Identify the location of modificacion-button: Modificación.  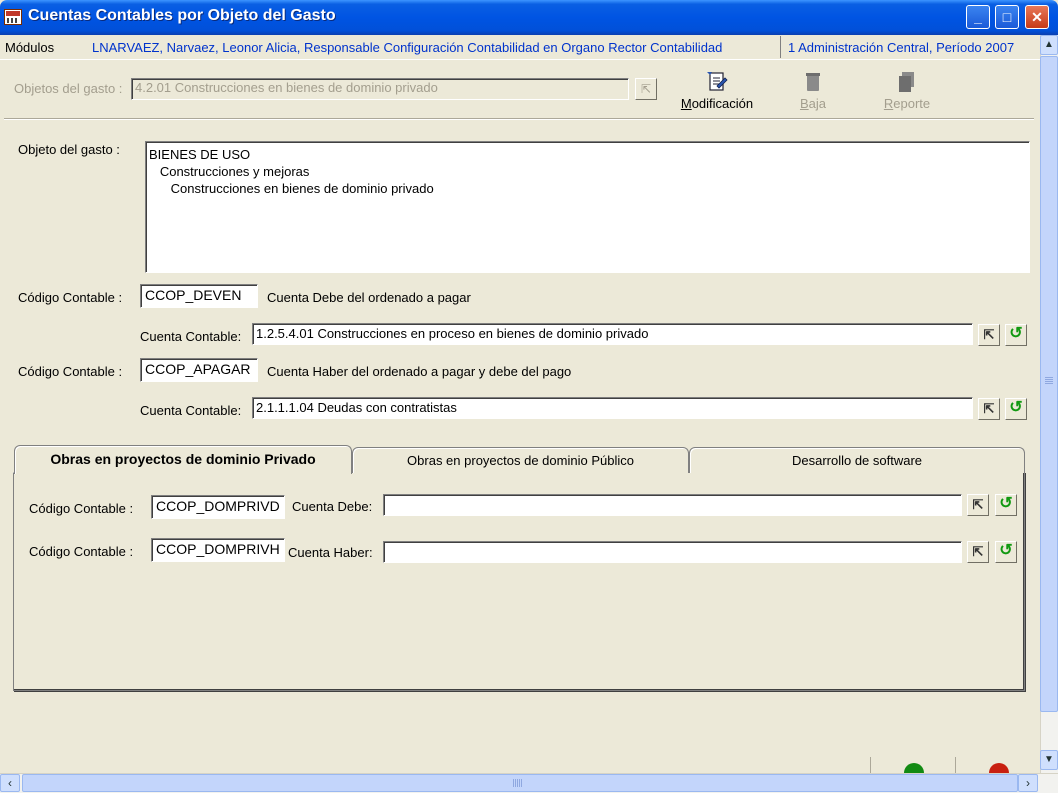
(717, 92).